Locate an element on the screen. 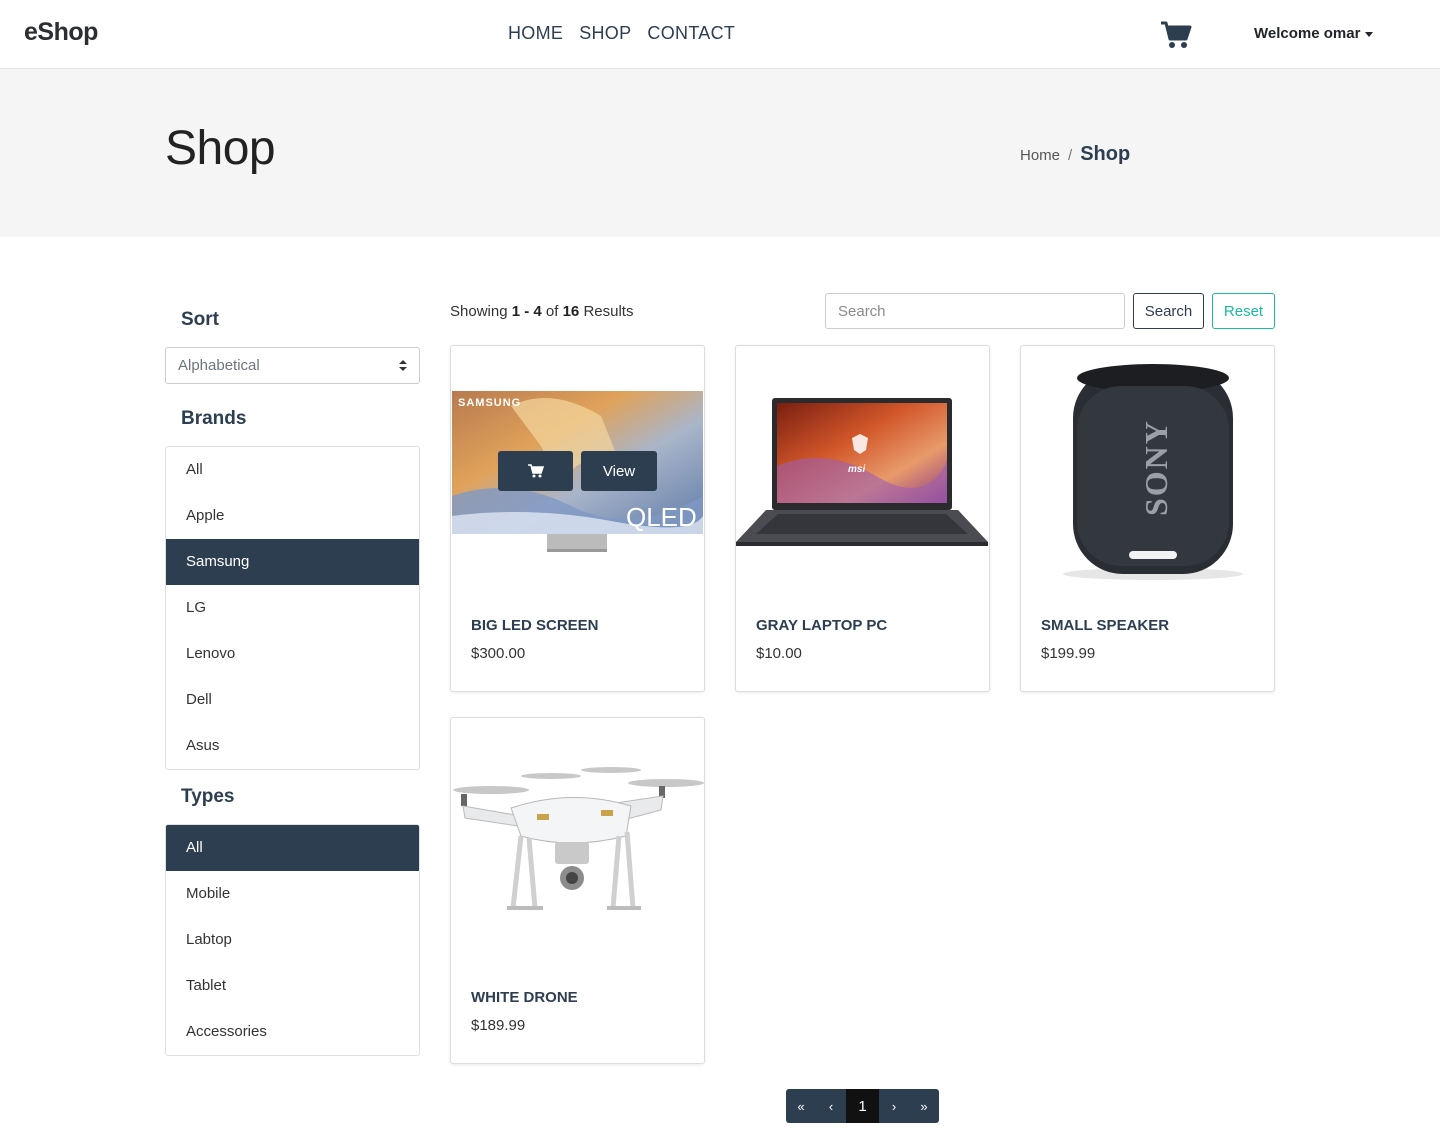 The height and width of the screenshot is (1139, 1440). brand-item-lg: LG is located at coordinates (292, 608).